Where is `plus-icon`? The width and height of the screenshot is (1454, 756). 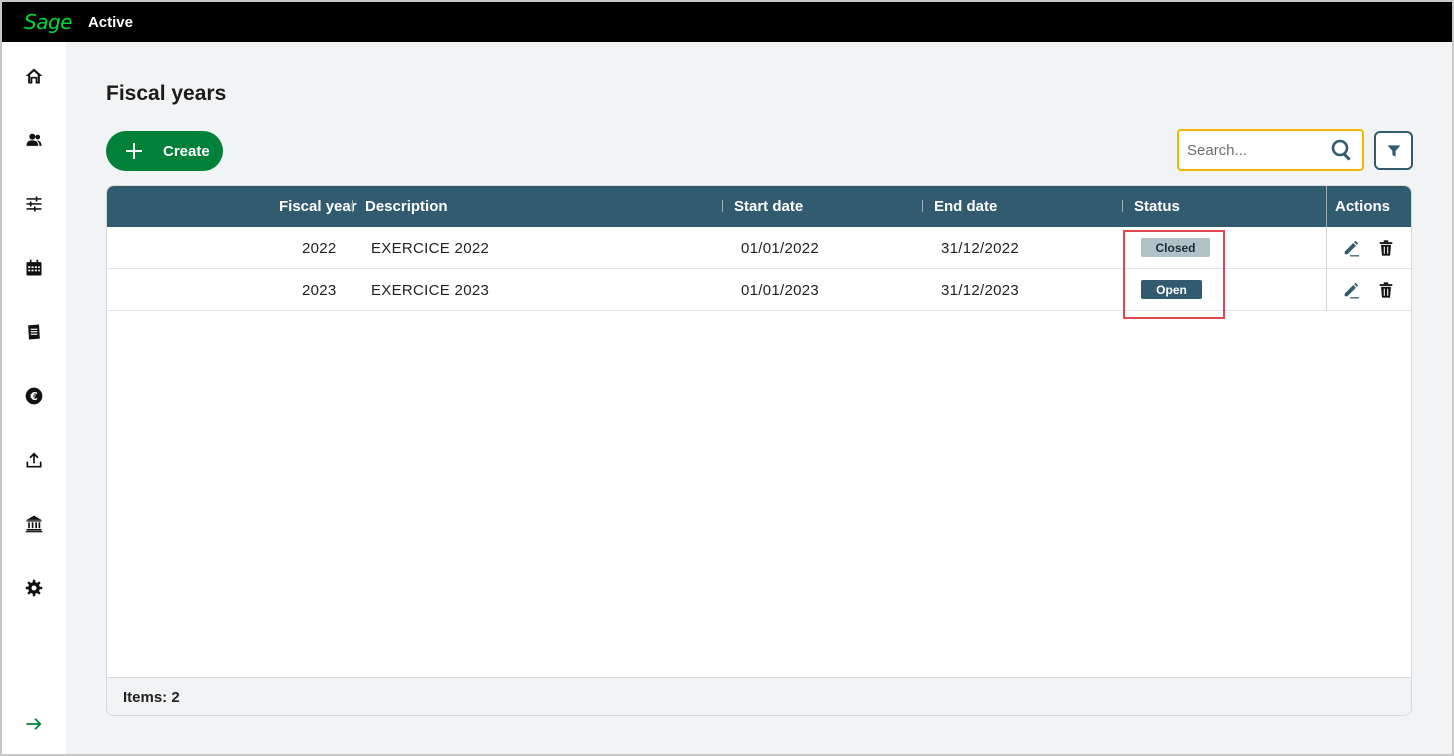
plus-icon is located at coordinates (134, 151).